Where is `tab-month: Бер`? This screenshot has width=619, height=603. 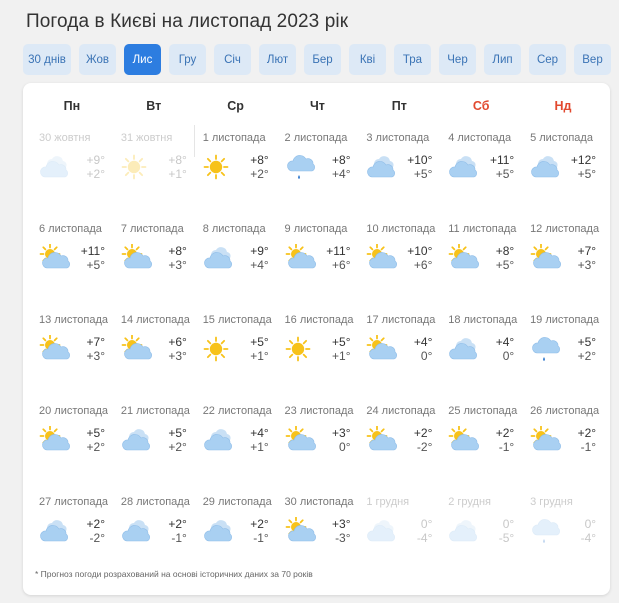 tab-month: Бер is located at coordinates (322, 59).